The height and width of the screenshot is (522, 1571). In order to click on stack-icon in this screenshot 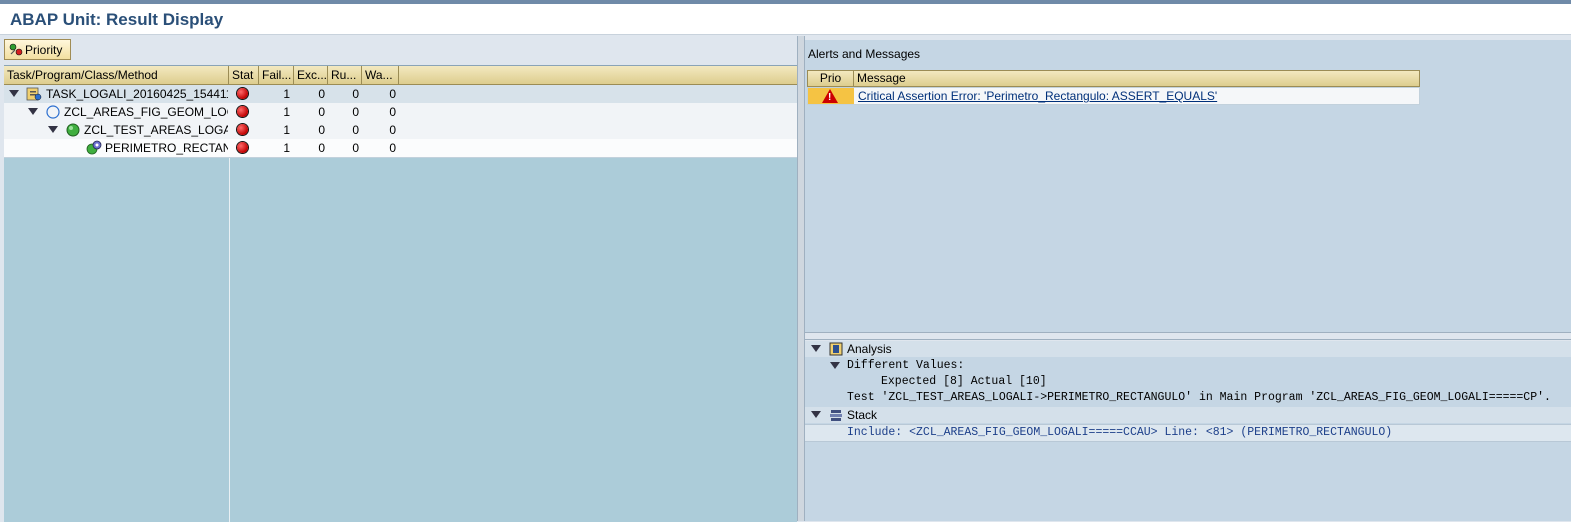, I will do `click(836, 415)`.